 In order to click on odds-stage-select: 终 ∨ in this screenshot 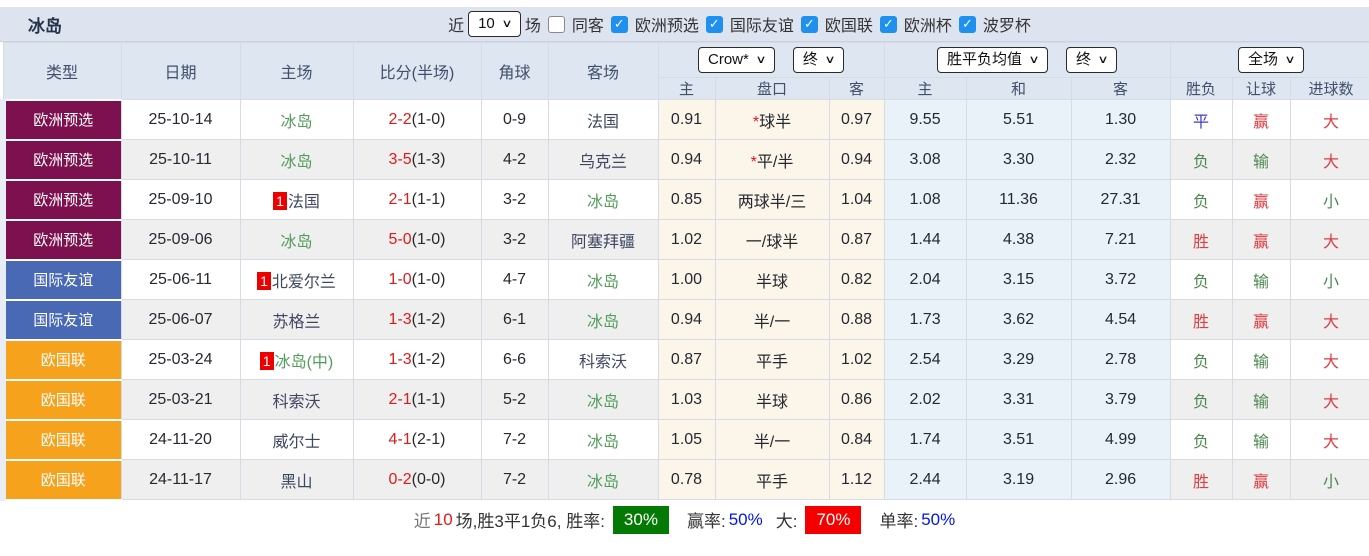, I will do `click(818, 60)`.